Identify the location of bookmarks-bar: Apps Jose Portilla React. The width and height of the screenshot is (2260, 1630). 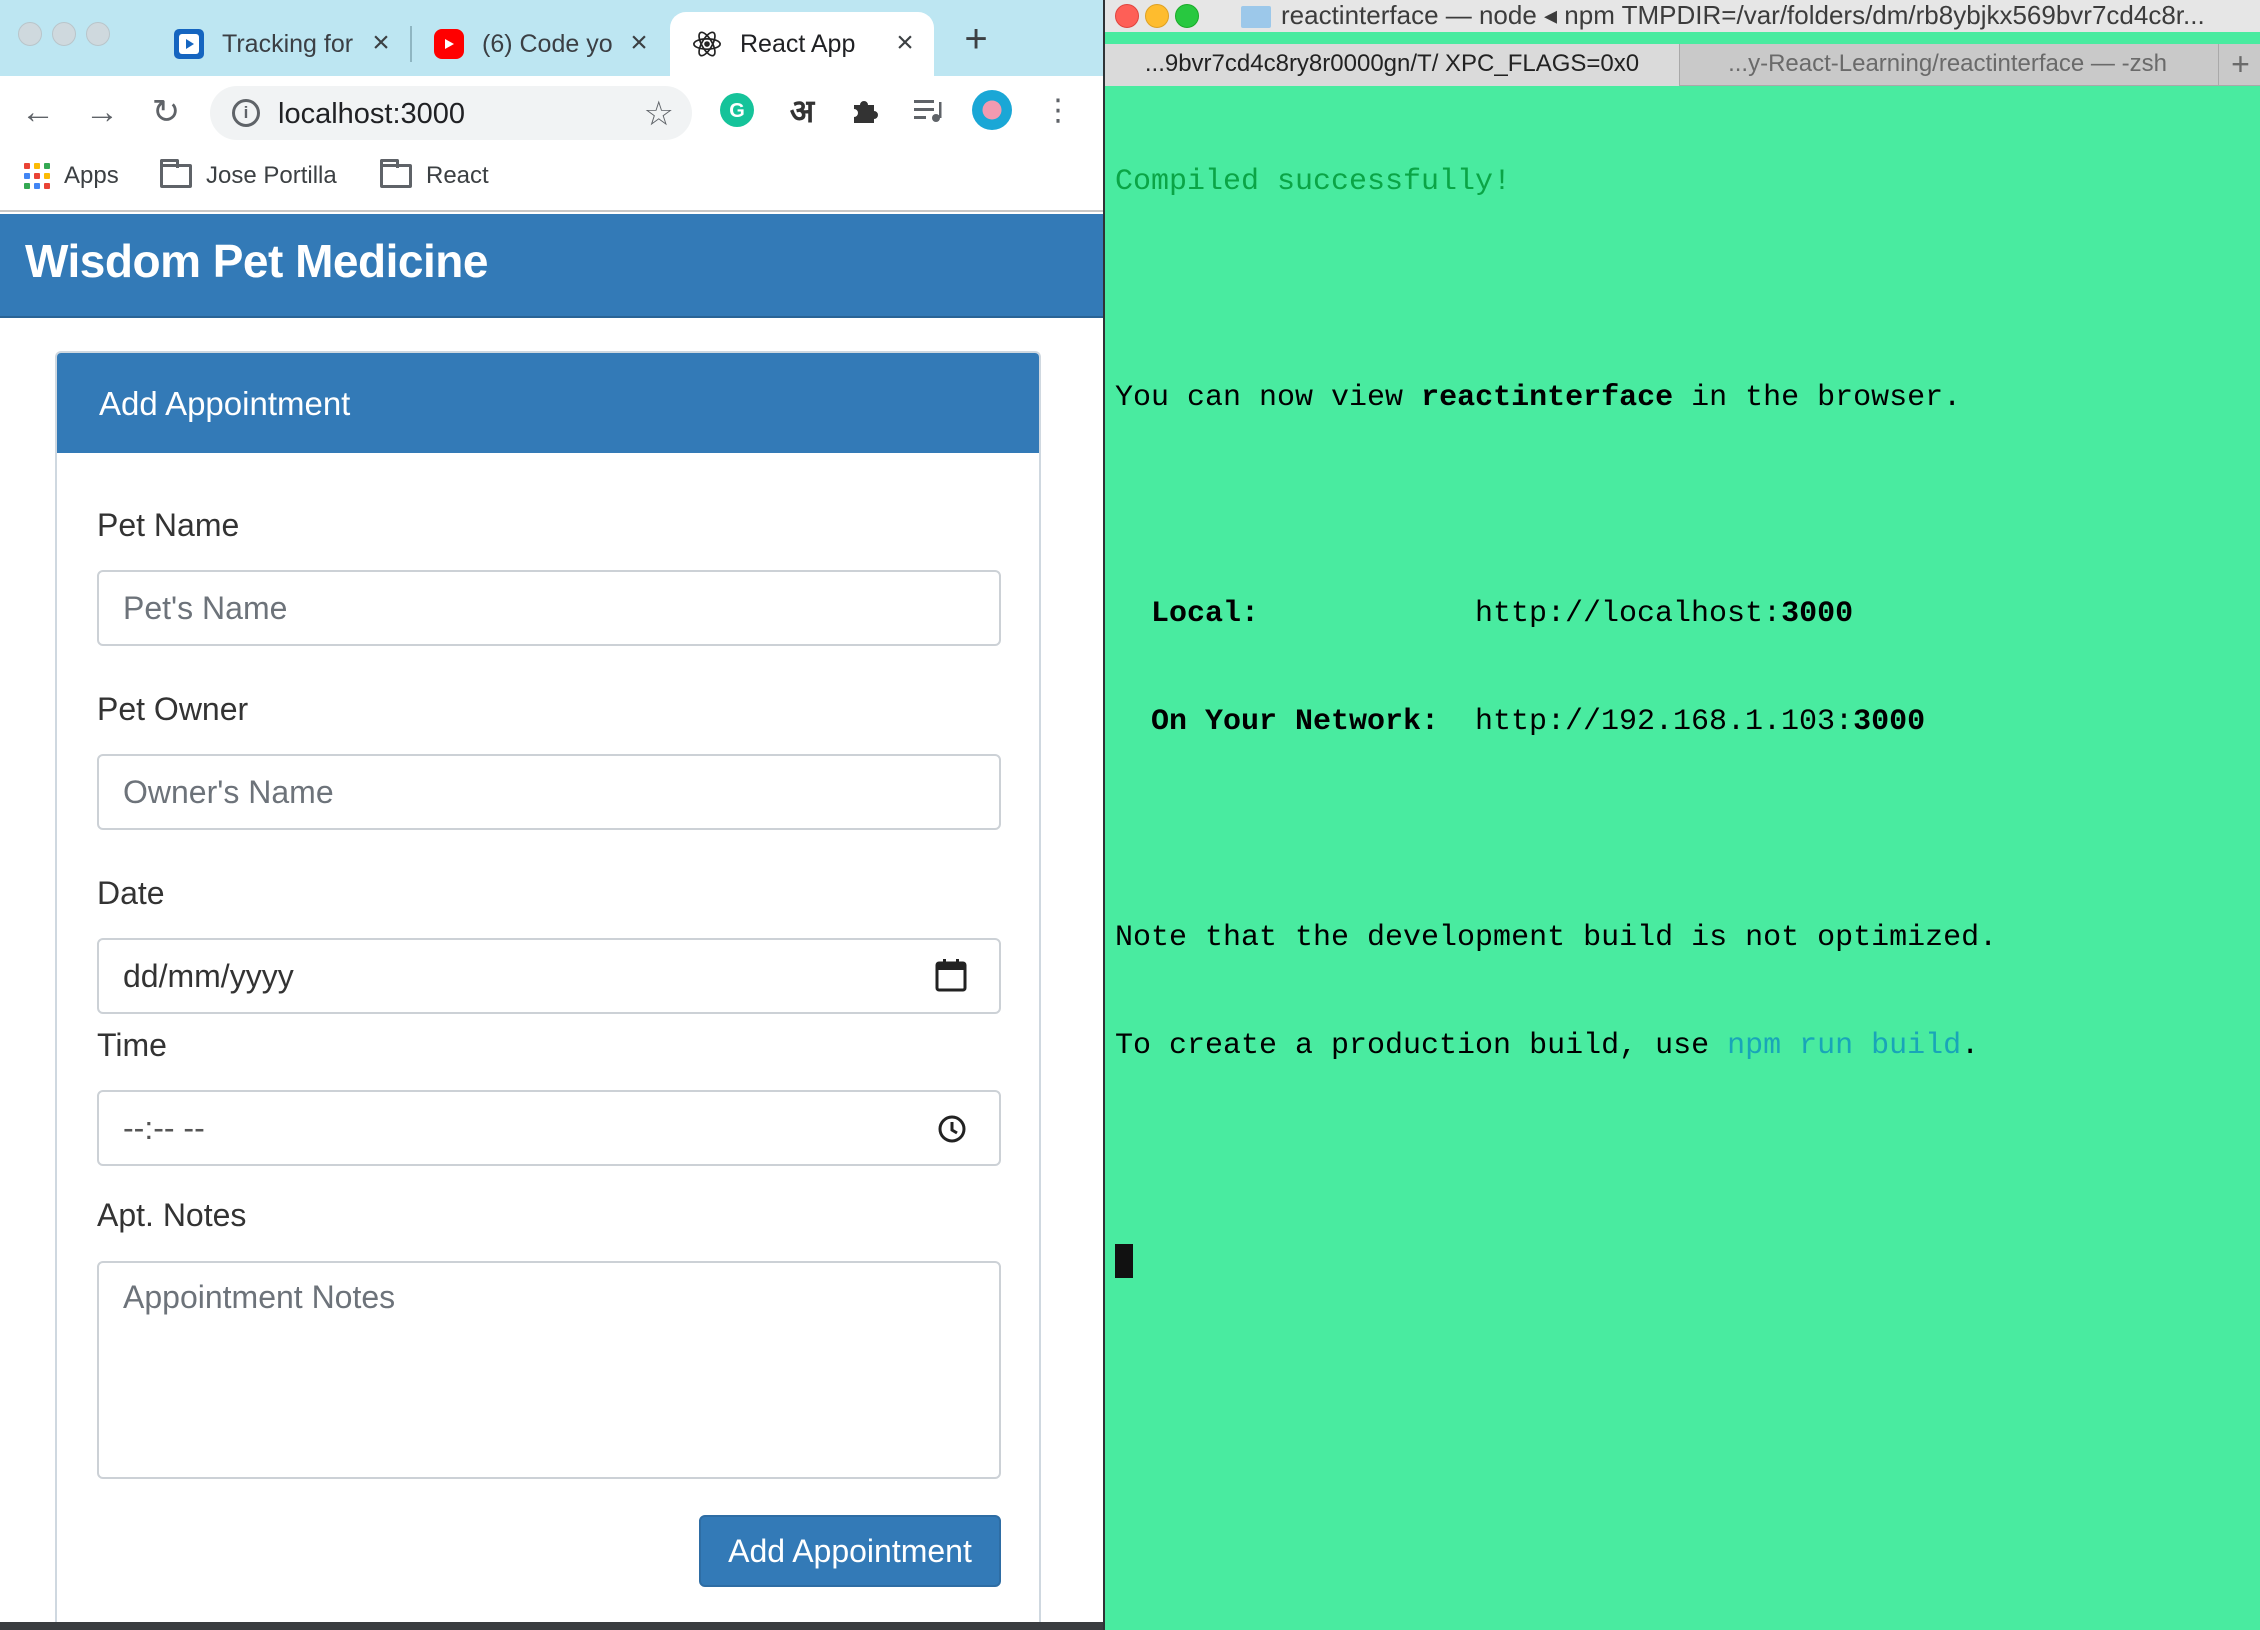
(551, 180).